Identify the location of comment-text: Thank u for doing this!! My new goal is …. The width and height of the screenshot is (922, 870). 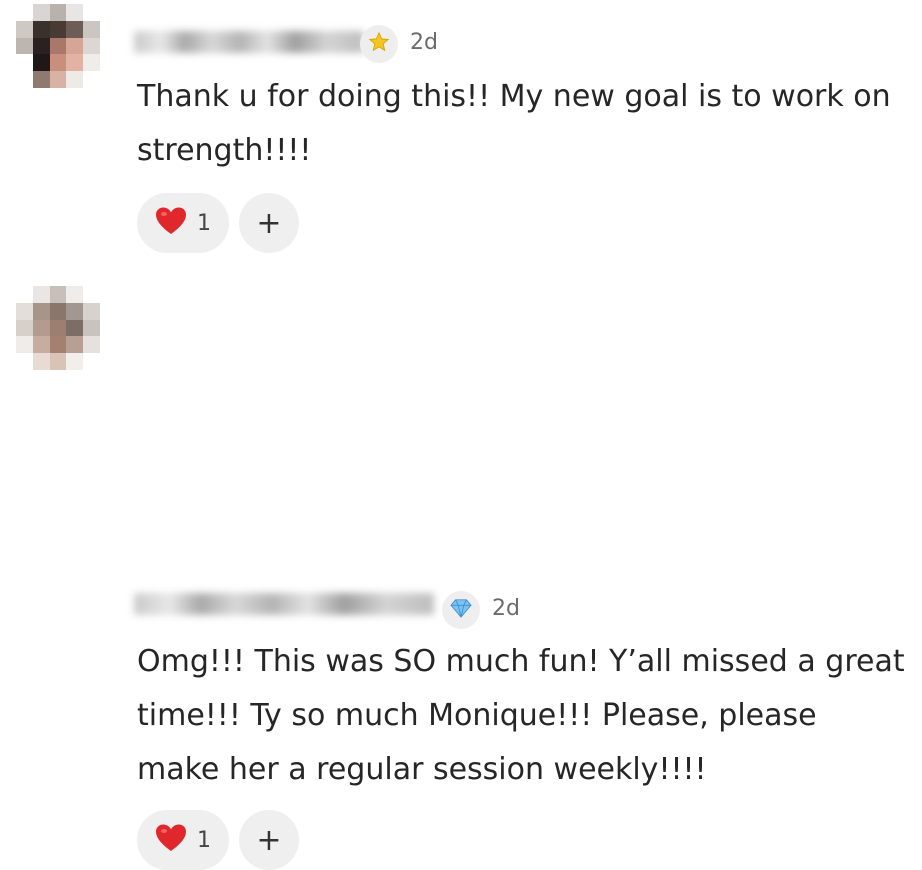
(514, 123).